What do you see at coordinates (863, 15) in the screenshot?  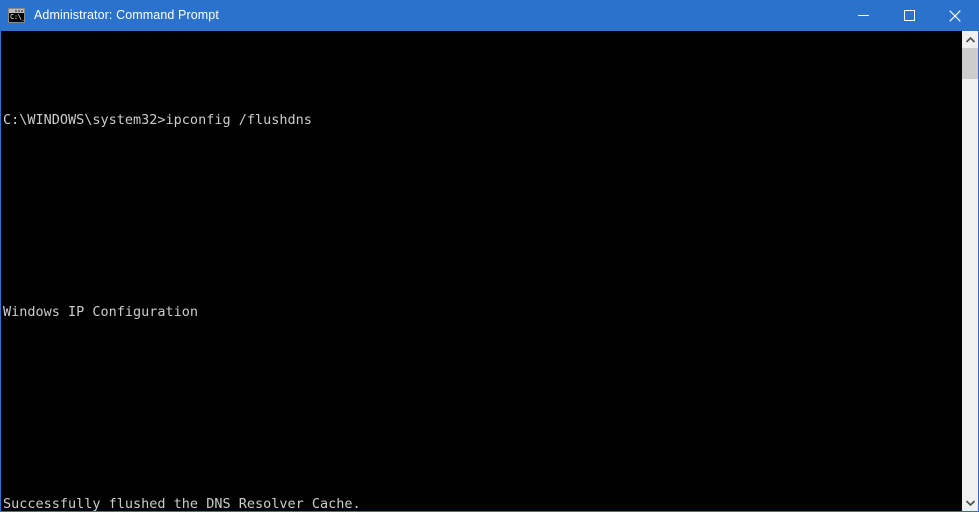 I see `minimize-button` at bounding box center [863, 15].